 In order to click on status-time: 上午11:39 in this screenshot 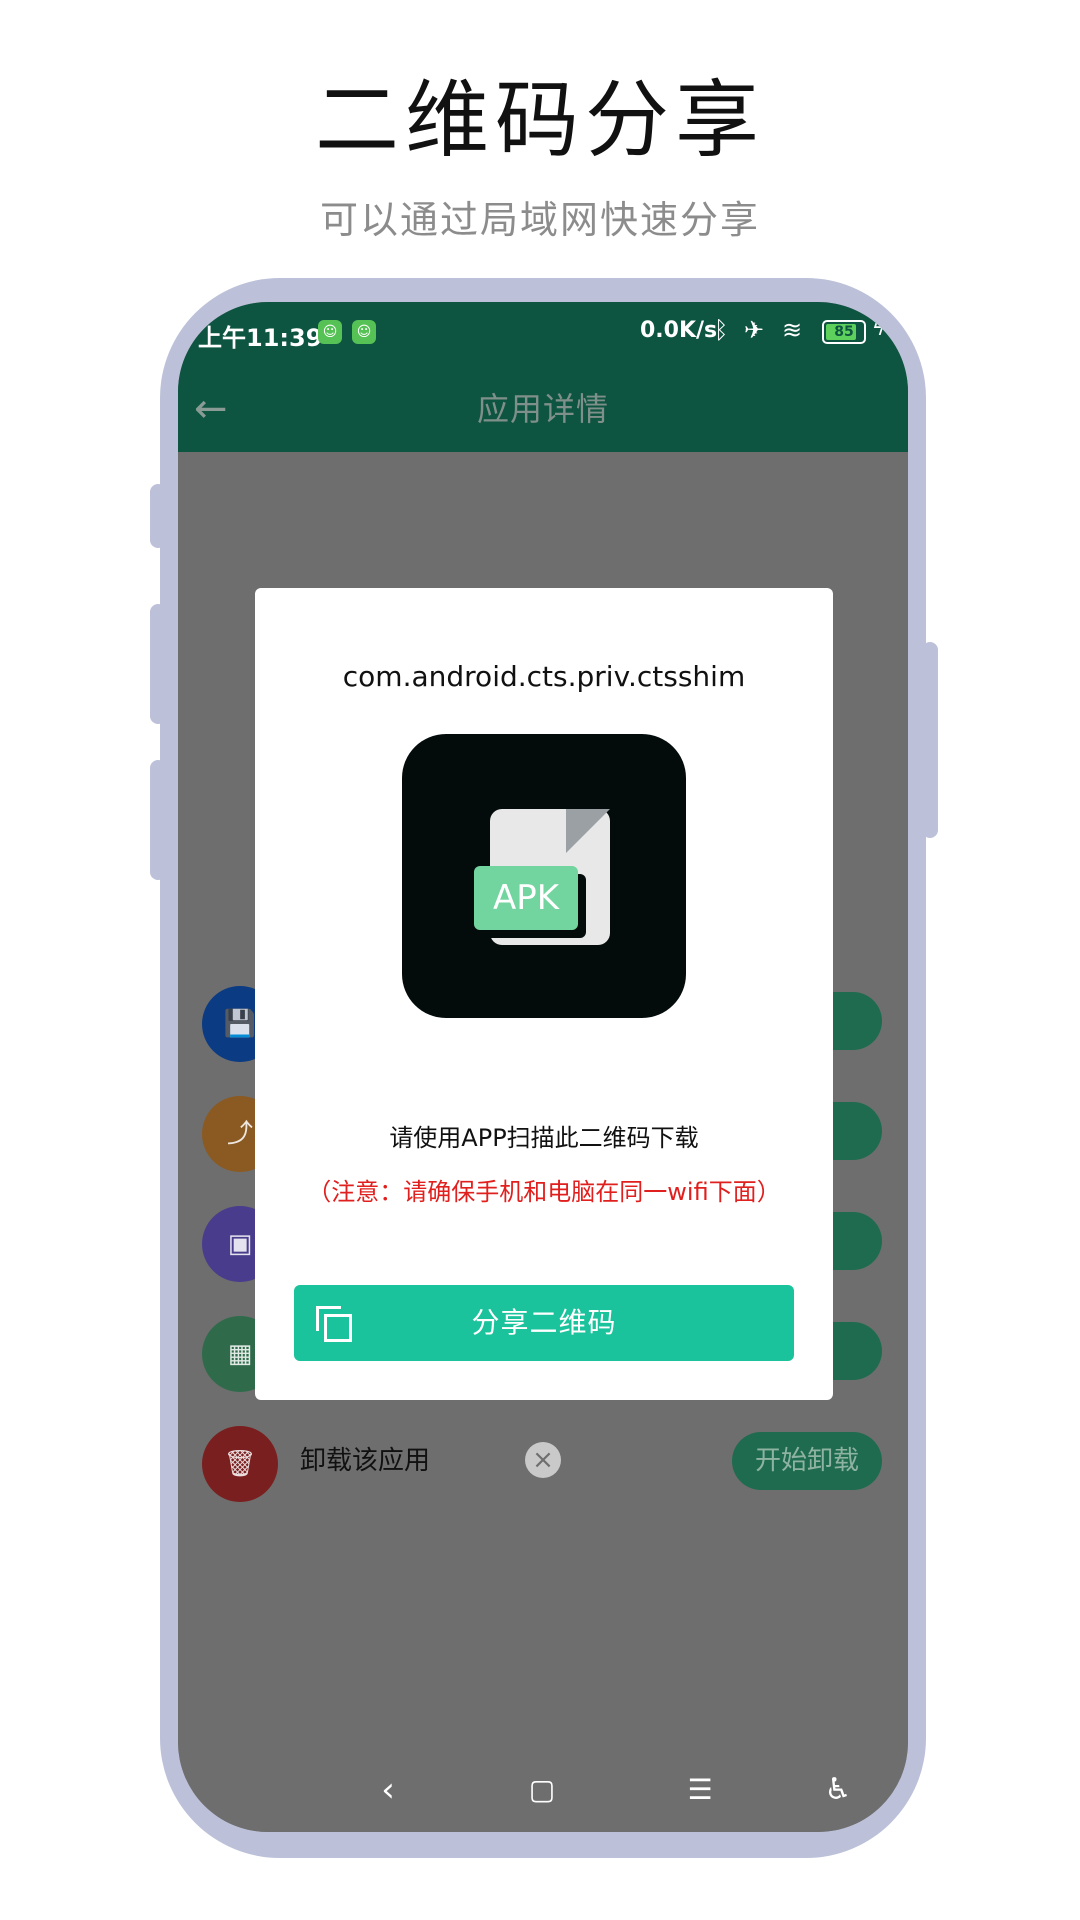, I will do `click(260, 338)`.